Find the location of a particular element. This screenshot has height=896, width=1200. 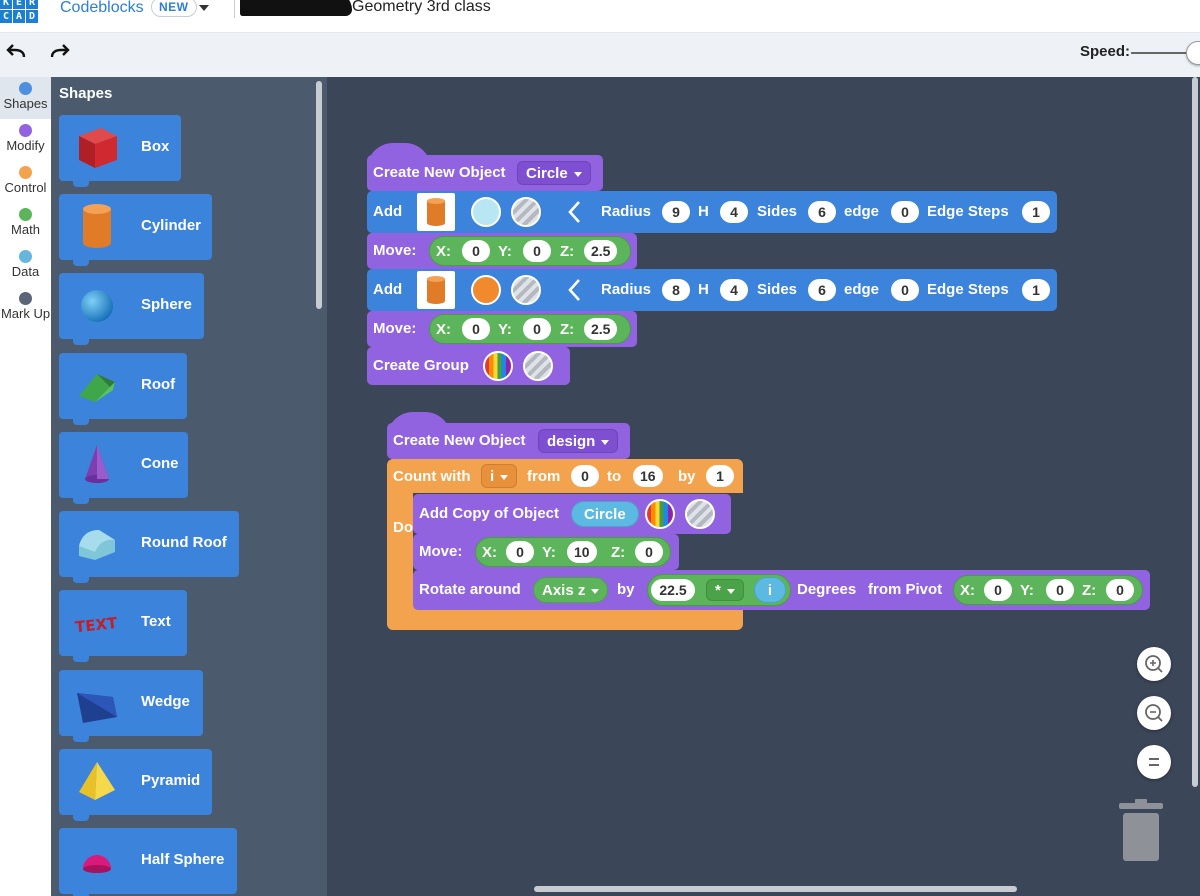

shape-block-round-roof: Round Roof is located at coordinates (149, 547).